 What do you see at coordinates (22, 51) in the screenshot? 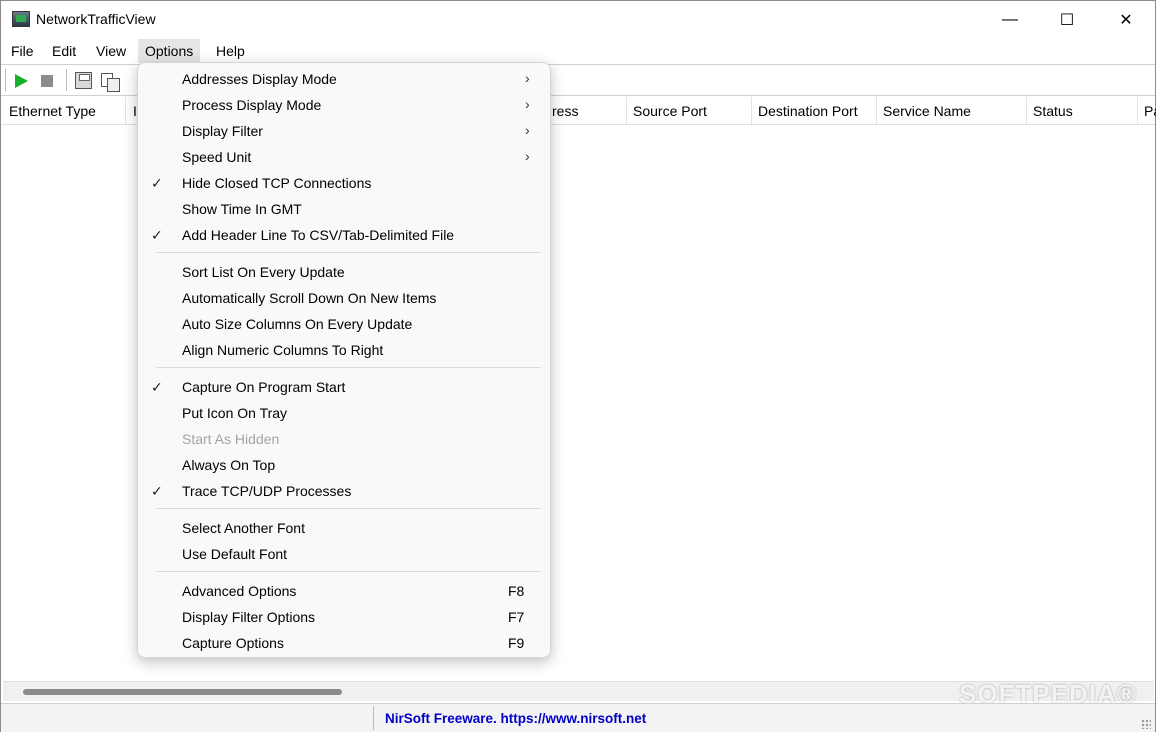
I see `menu-file: File` at bounding box center [22, 51].